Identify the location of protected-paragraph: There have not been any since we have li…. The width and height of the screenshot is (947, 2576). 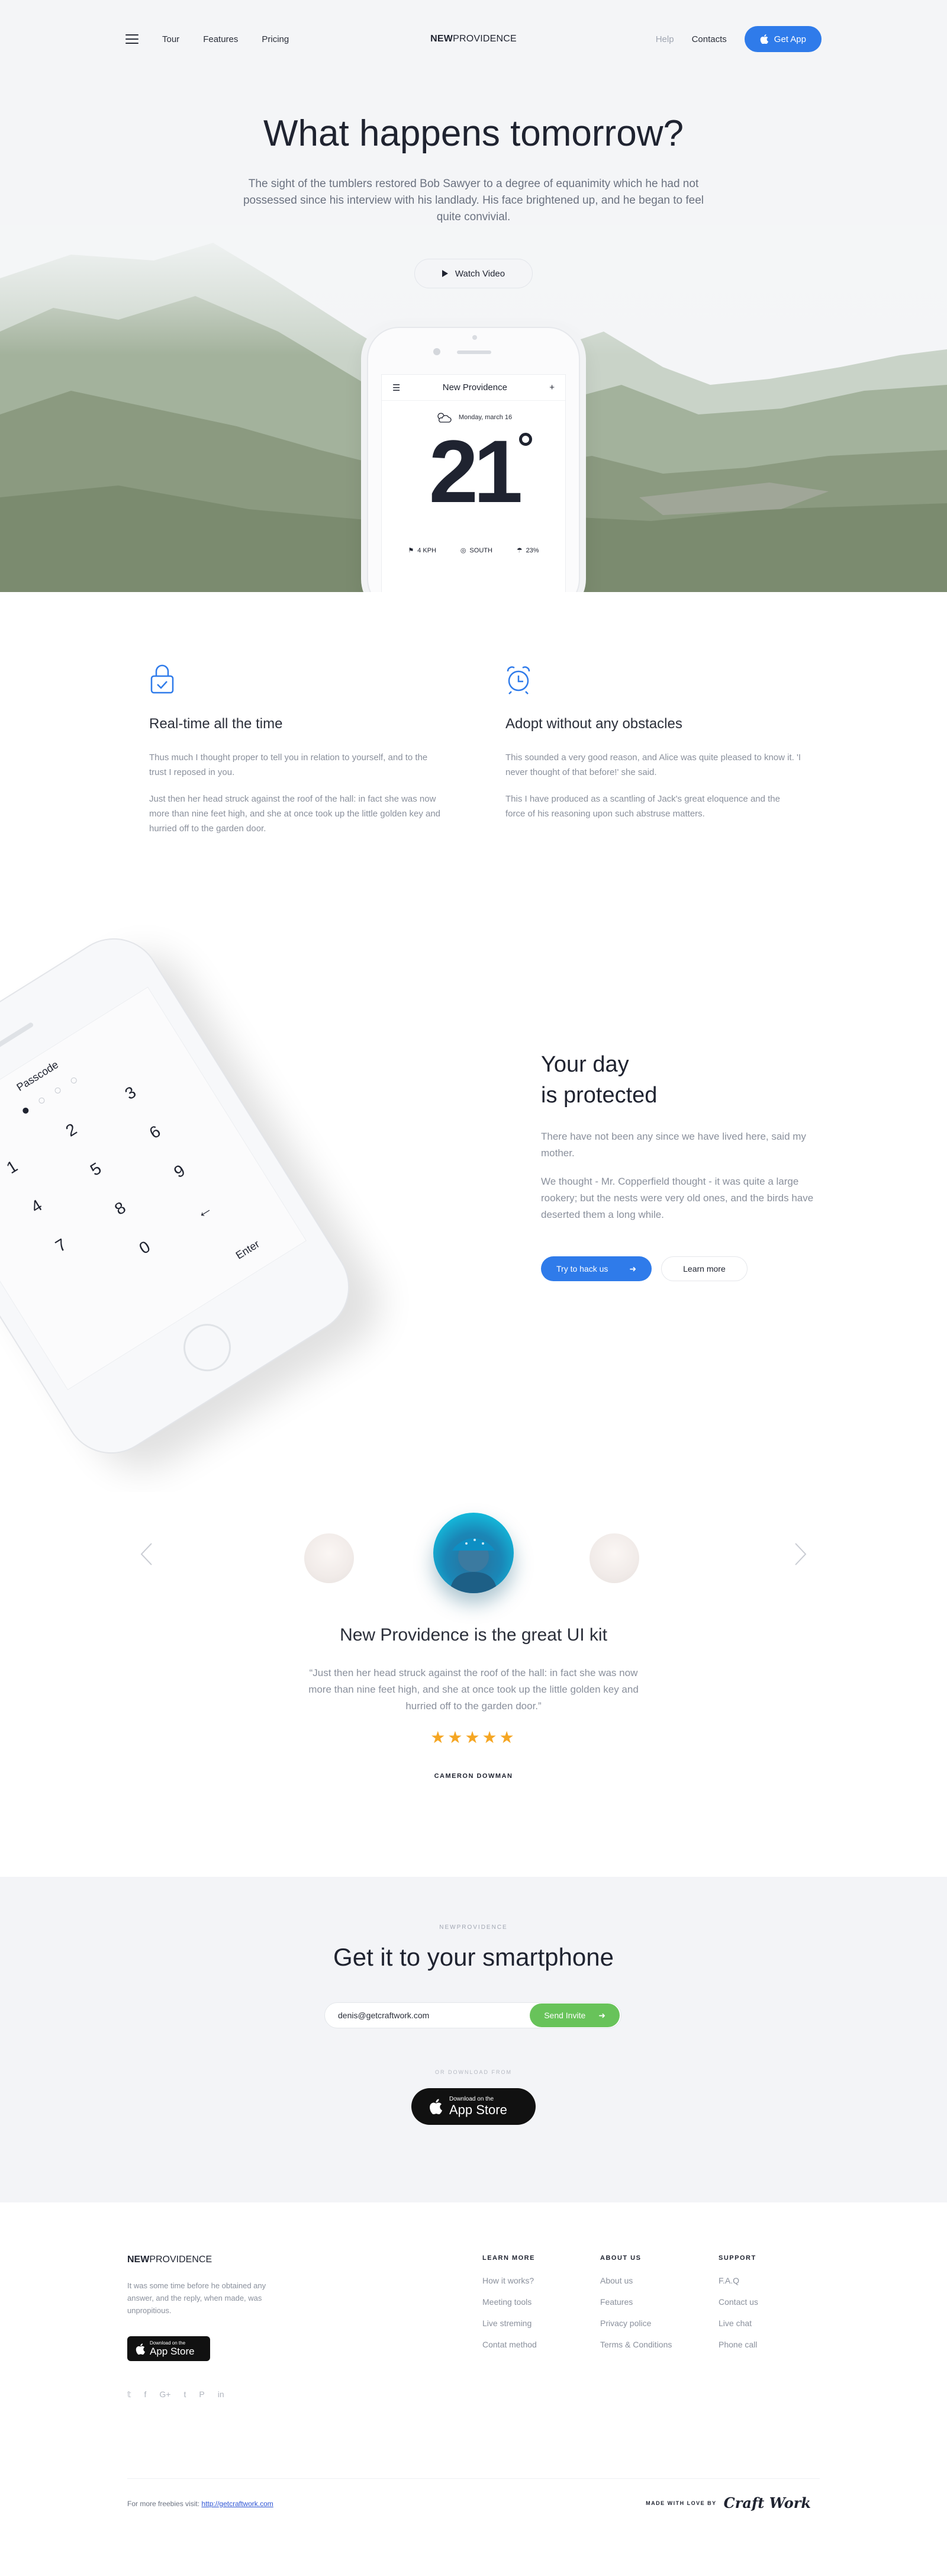
(673, 1145).